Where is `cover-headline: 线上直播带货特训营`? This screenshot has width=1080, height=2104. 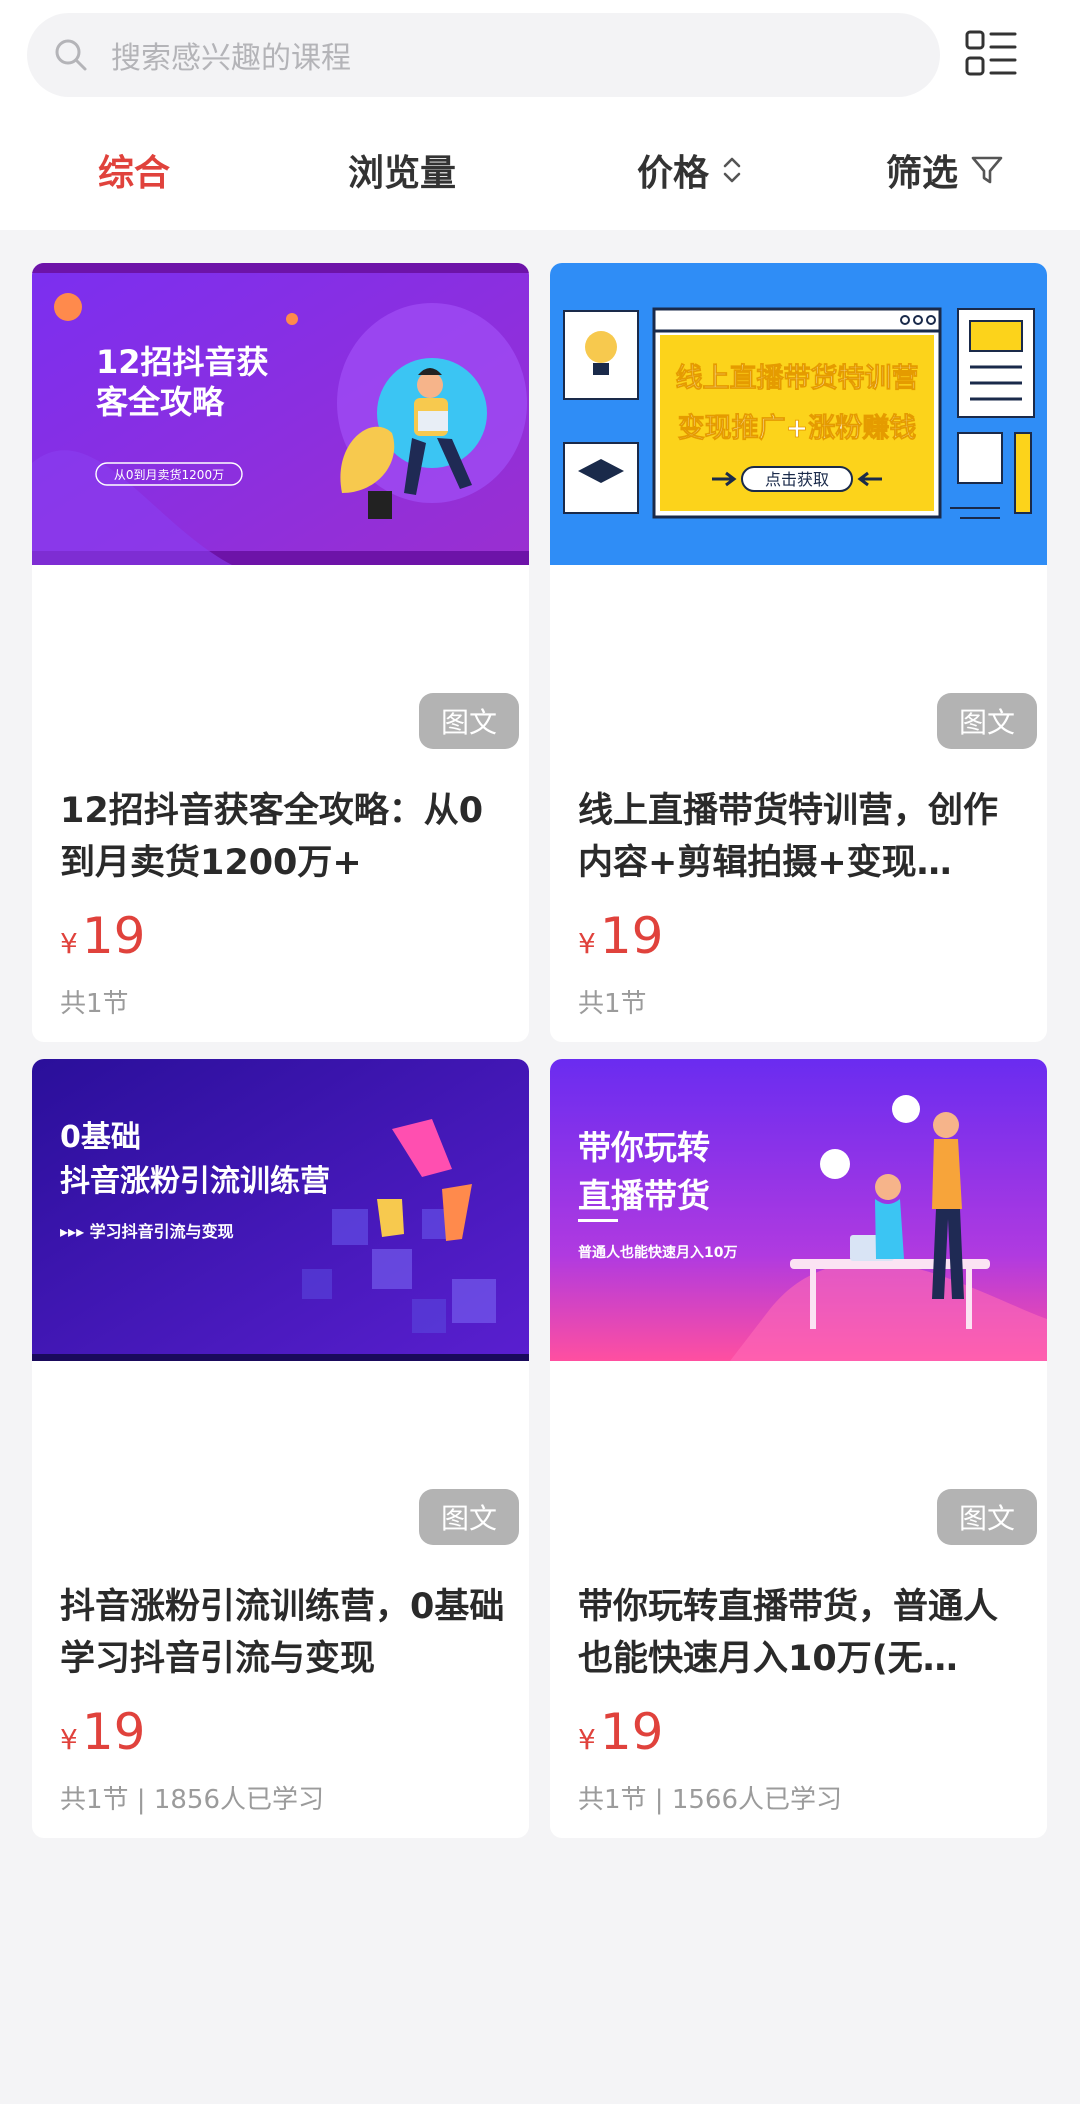
cover-headline: 线上直播带货特训营 is located at coordinates (797, 378).